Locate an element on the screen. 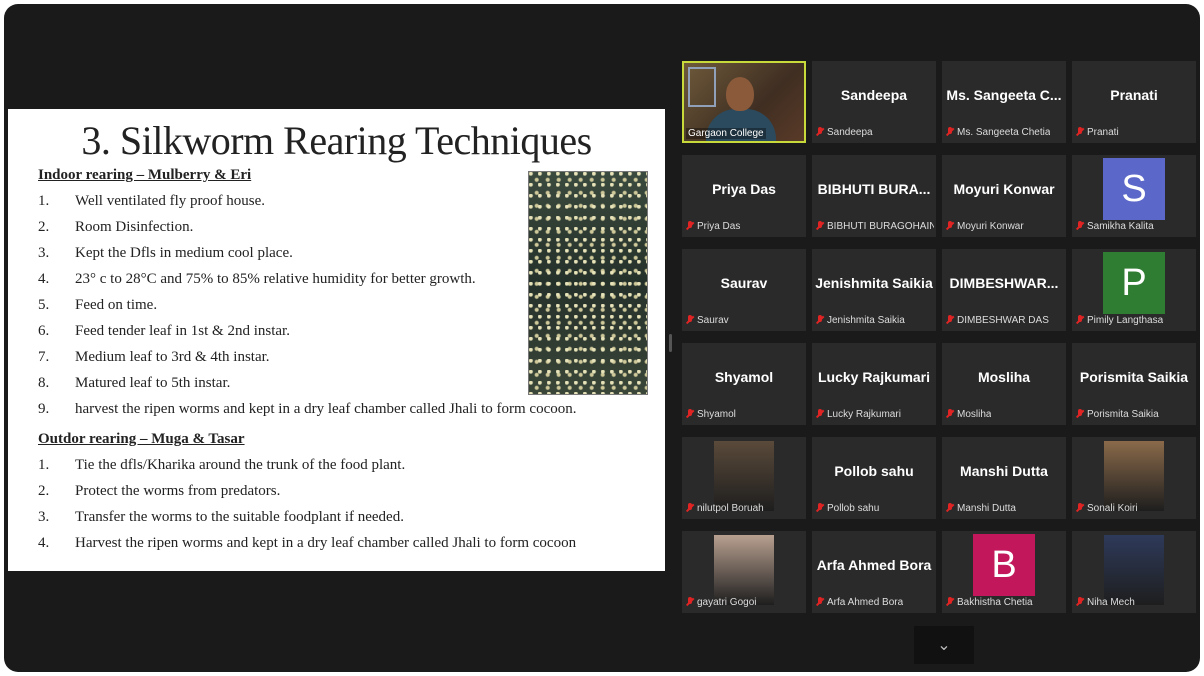 Image resolution: width=1204 pixels, height=676 pixels. participant-tile: nilutpol Boruah is located at coordinates (744, 478).